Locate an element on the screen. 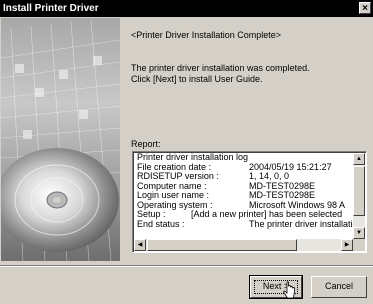 Image resolution: width=373 pixels, height=304 pixels. cancel-button-label: Cancel is located at coordinates (338, 286).